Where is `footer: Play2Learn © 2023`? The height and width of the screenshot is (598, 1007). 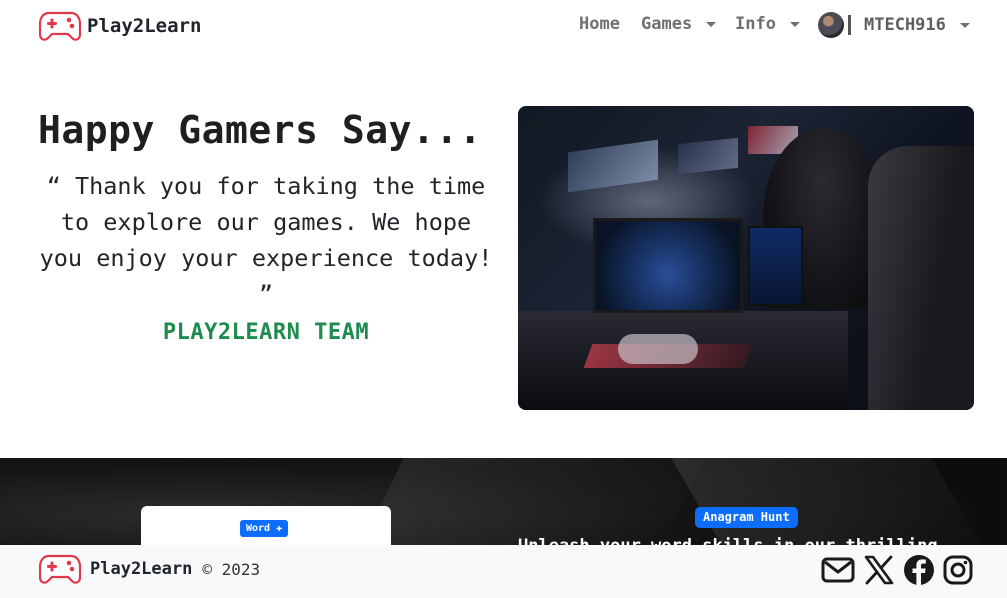
footer: Play2Learn © 2023 is located at coordinates (503, 571).